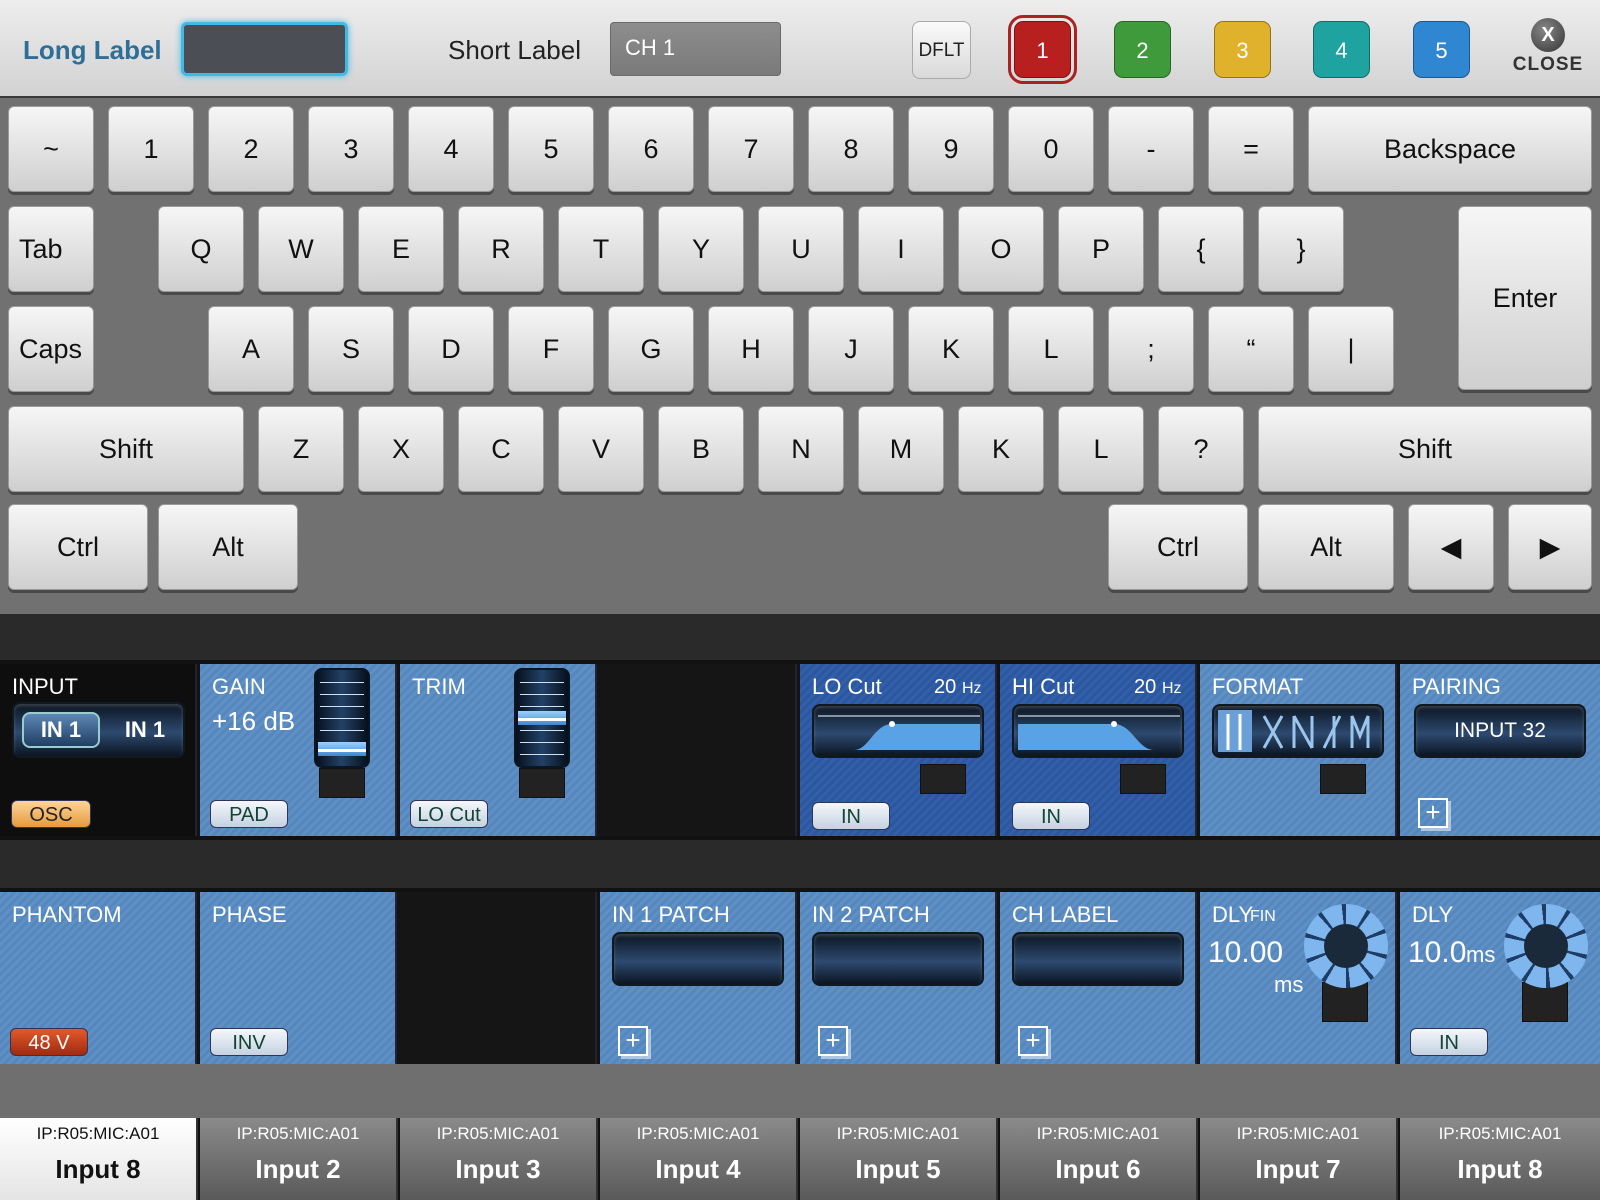  Describe the element at coordinates (449, 814) in the screenshot. I see `lo-cut-button: LO Cut` at that location.